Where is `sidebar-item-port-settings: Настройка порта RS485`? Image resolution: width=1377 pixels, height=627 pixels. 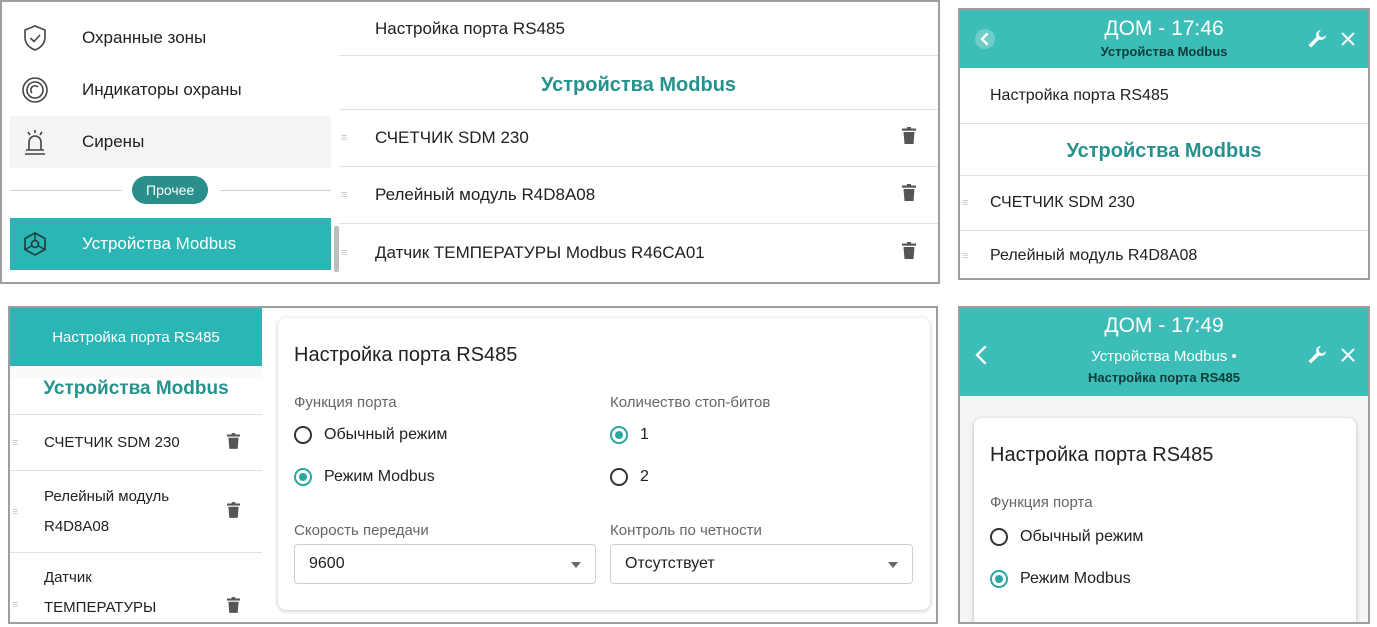 sidebar-item-port-settings: Настройка порта RS485 is located at coordinates (136, 337).